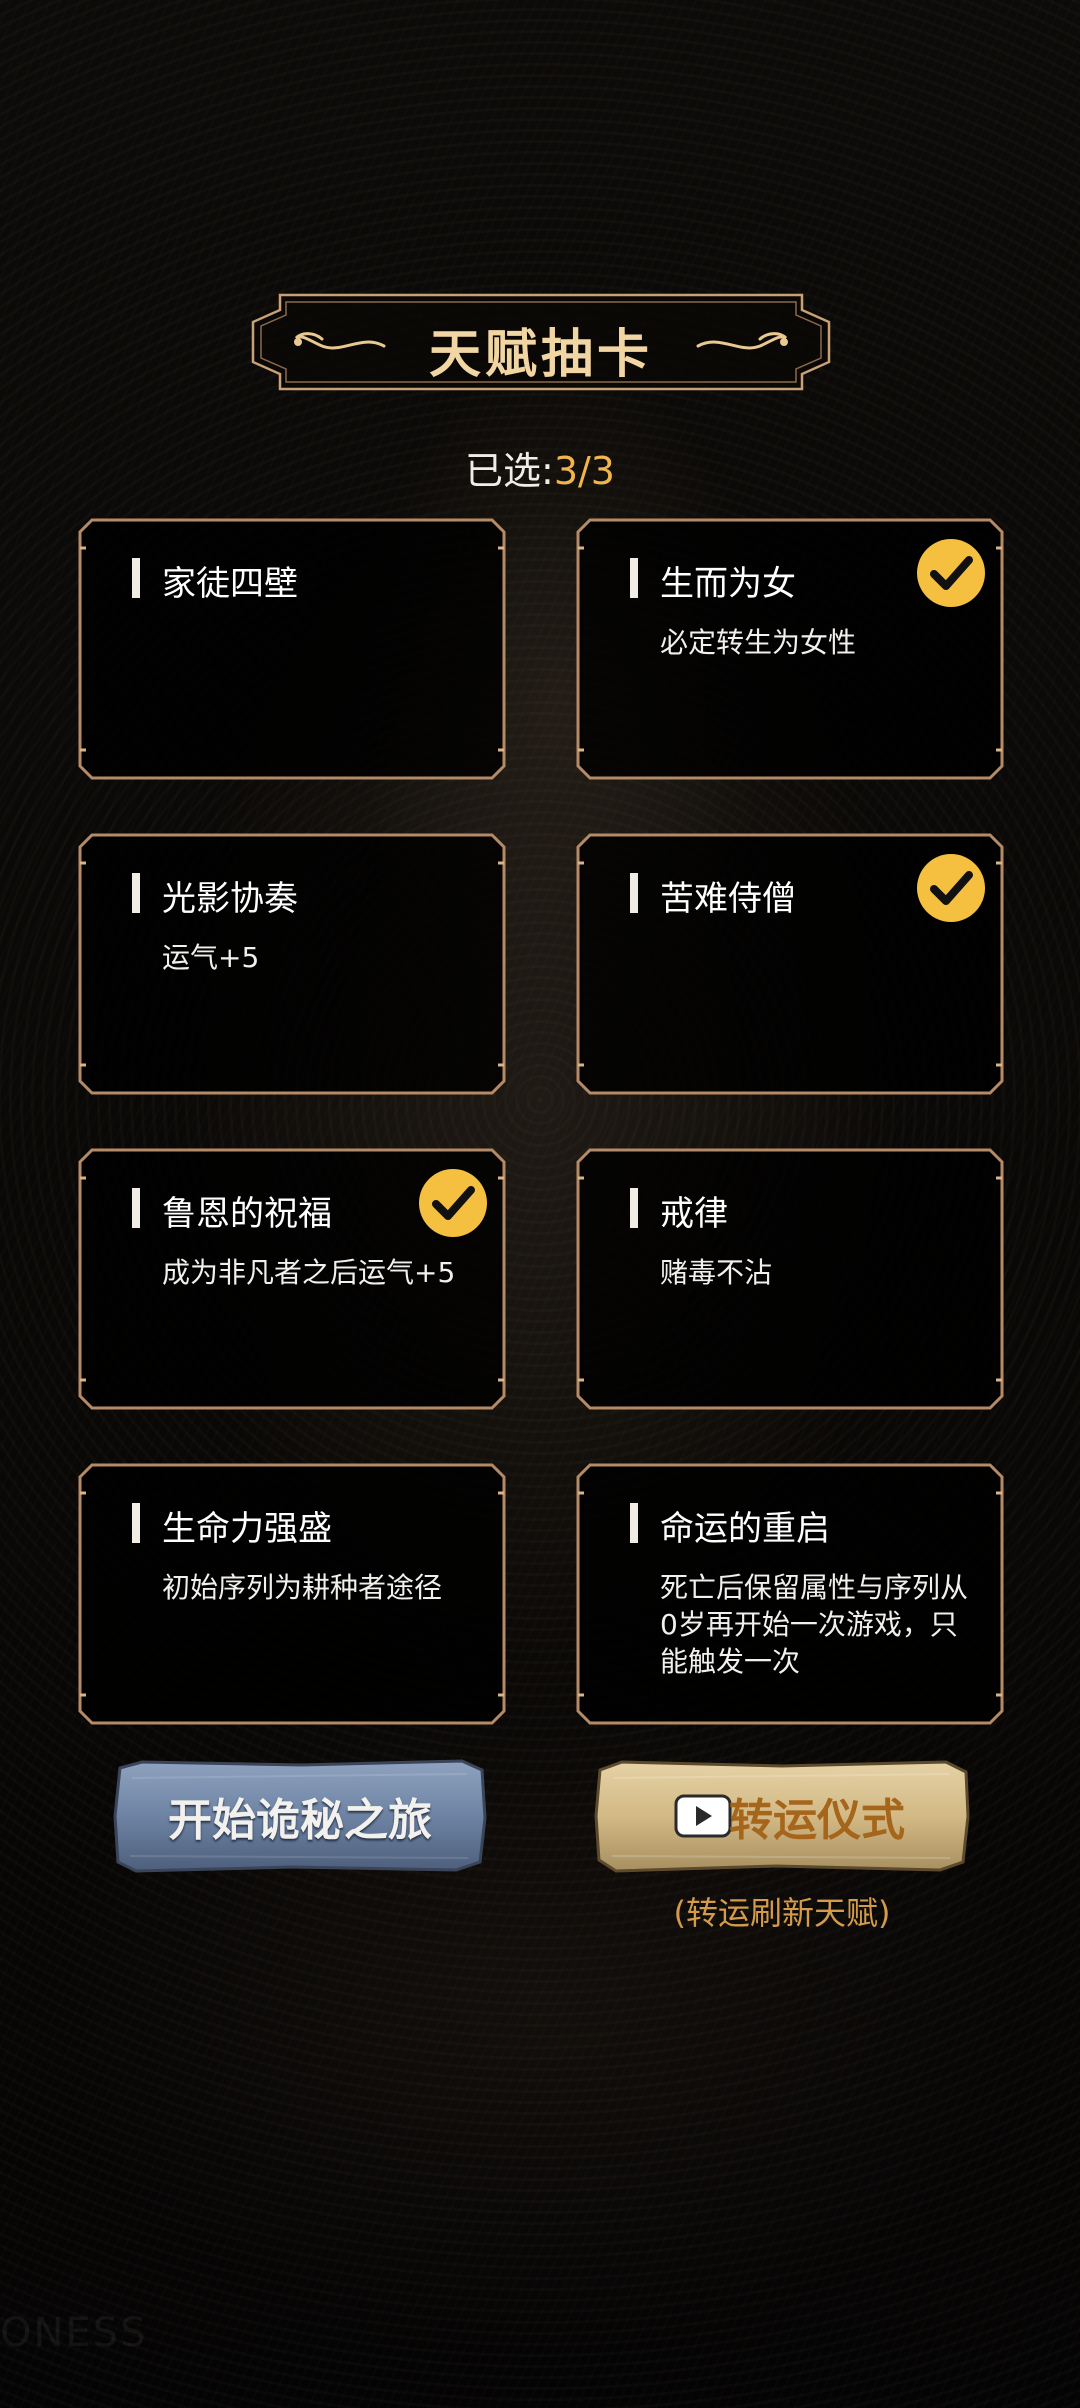 Image resolution: width=1080 pixels, height=2408 pixels. Describe the element at coordinates (758, 642) in the screenshot. I see `card-description: 必定转生为女性` at that location.